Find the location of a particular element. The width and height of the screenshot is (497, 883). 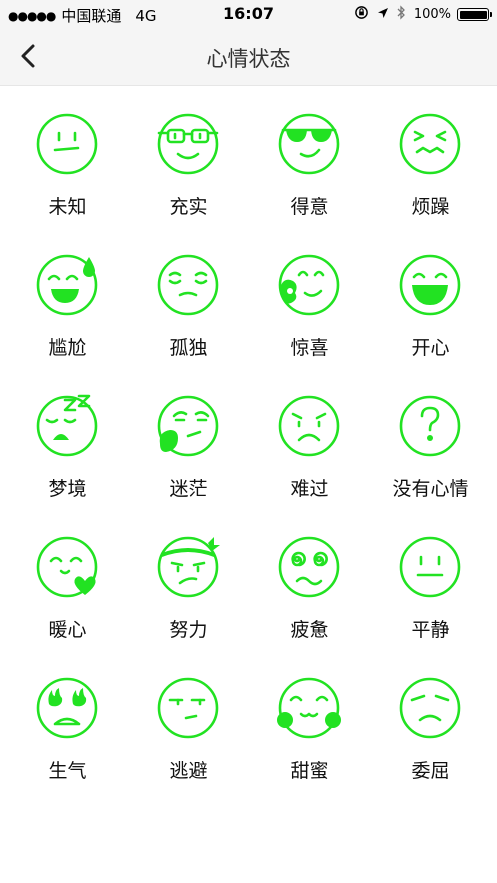

calm-face-icon is located at coordinates (430, 567).